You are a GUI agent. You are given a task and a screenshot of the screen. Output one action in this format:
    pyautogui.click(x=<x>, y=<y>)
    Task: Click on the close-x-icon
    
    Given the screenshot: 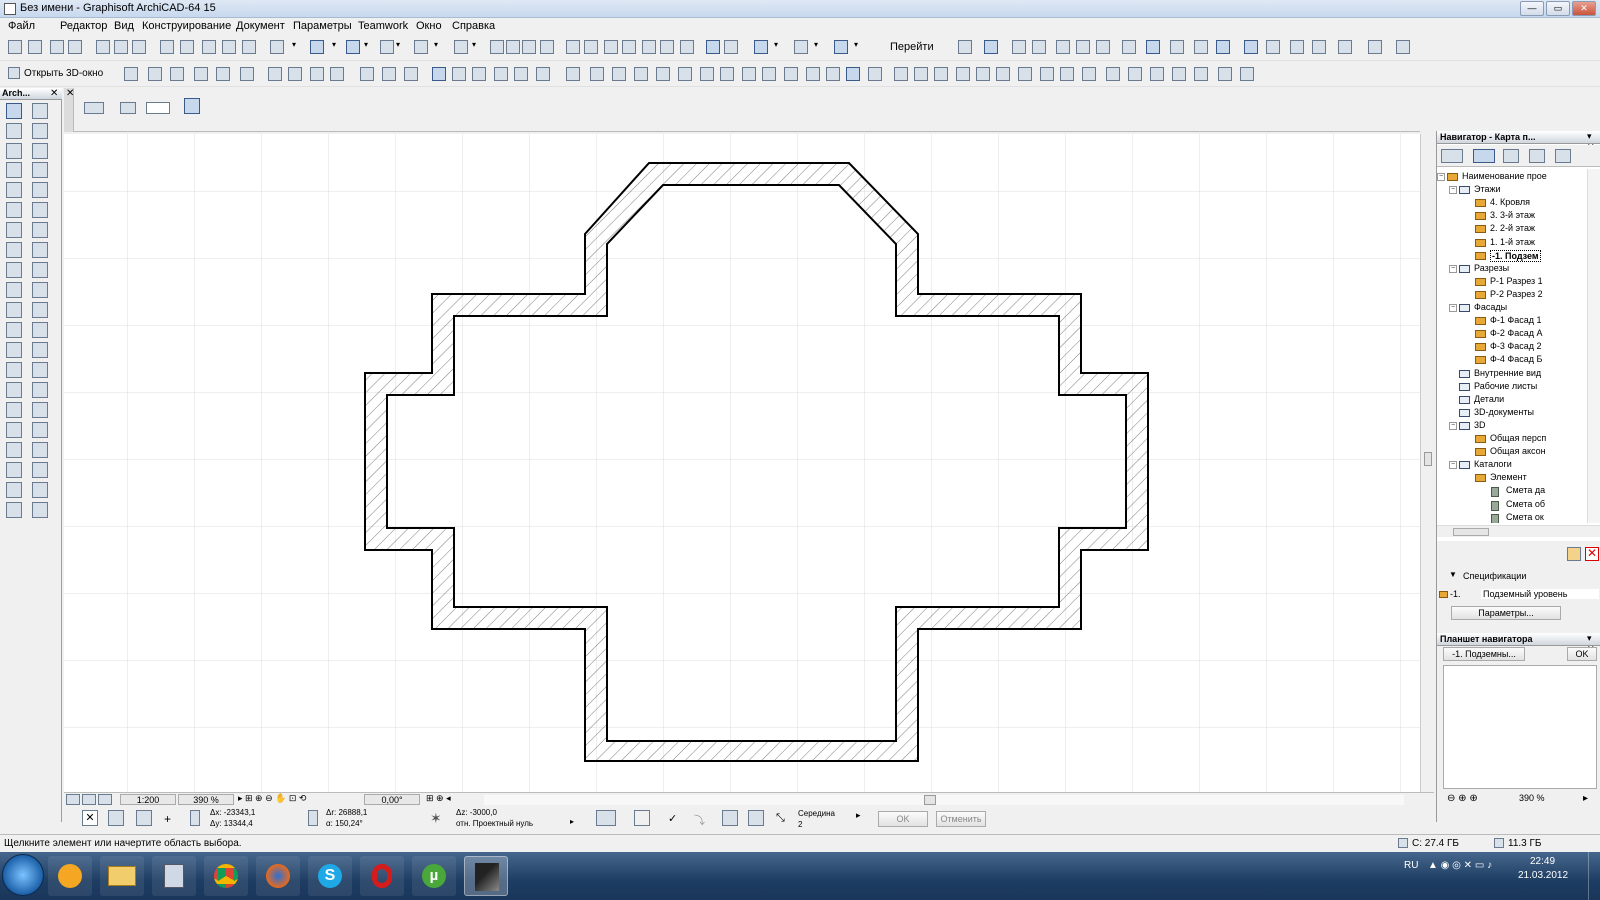 What is the action you would take?
    pyautogui.click(x=547, y=47)
    